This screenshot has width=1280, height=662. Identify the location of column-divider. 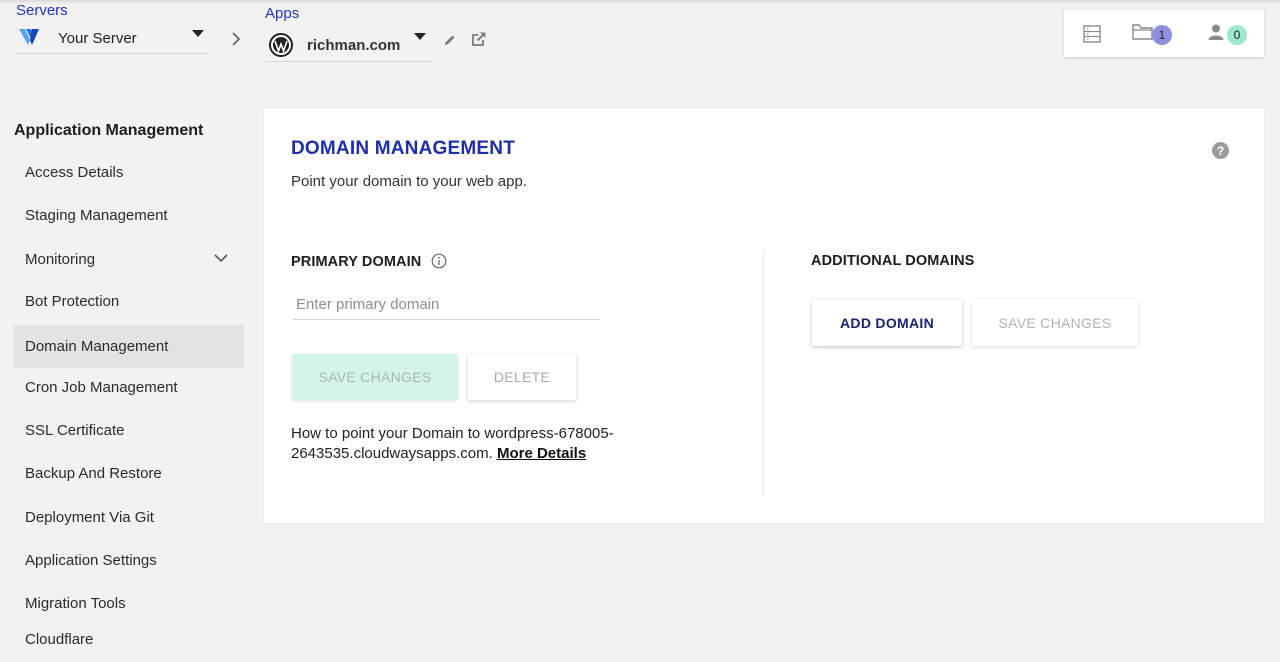
(763, 373).